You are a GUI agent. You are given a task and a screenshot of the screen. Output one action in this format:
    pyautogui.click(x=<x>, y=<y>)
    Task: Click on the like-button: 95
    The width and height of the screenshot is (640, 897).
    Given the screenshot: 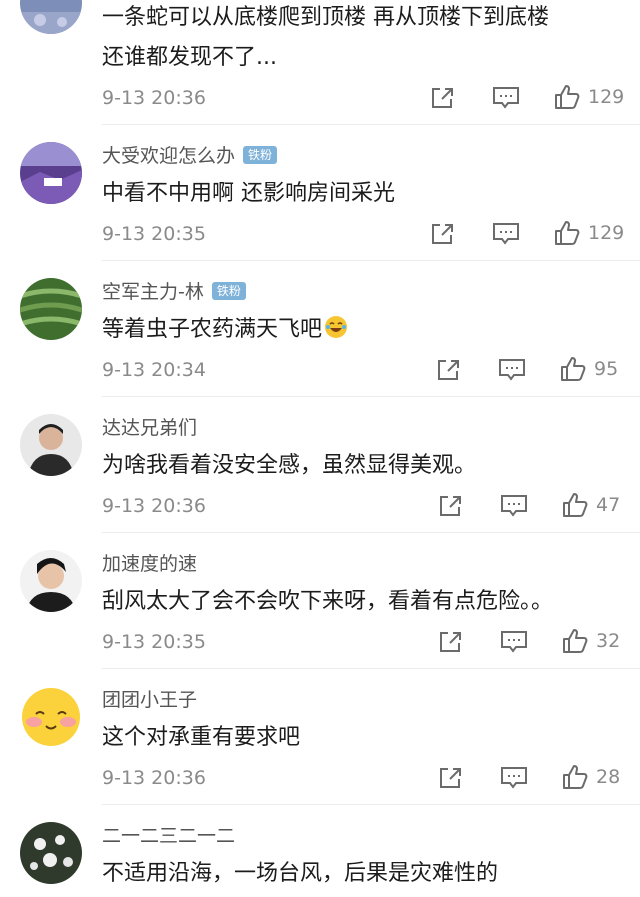 What is the action you would take?
    pyautogui.click(x=589, y=369)
    